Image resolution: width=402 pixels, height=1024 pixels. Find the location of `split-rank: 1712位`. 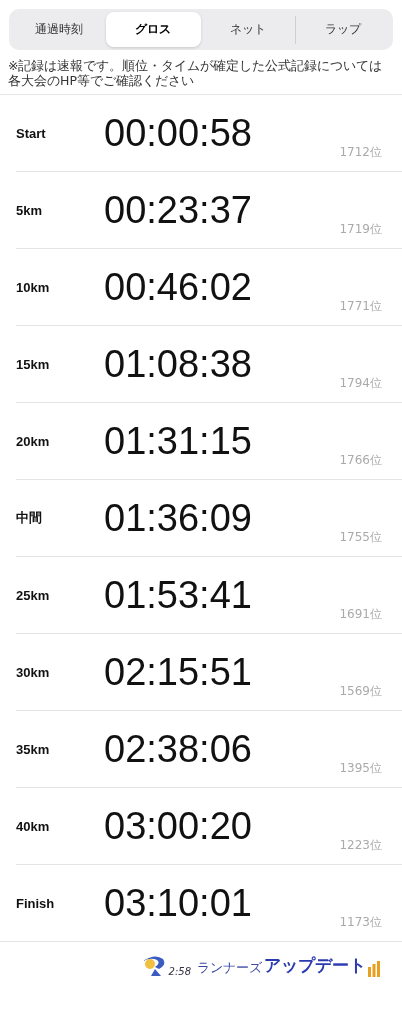

split-rank: 1712位 is located at coordinates (360, 152).